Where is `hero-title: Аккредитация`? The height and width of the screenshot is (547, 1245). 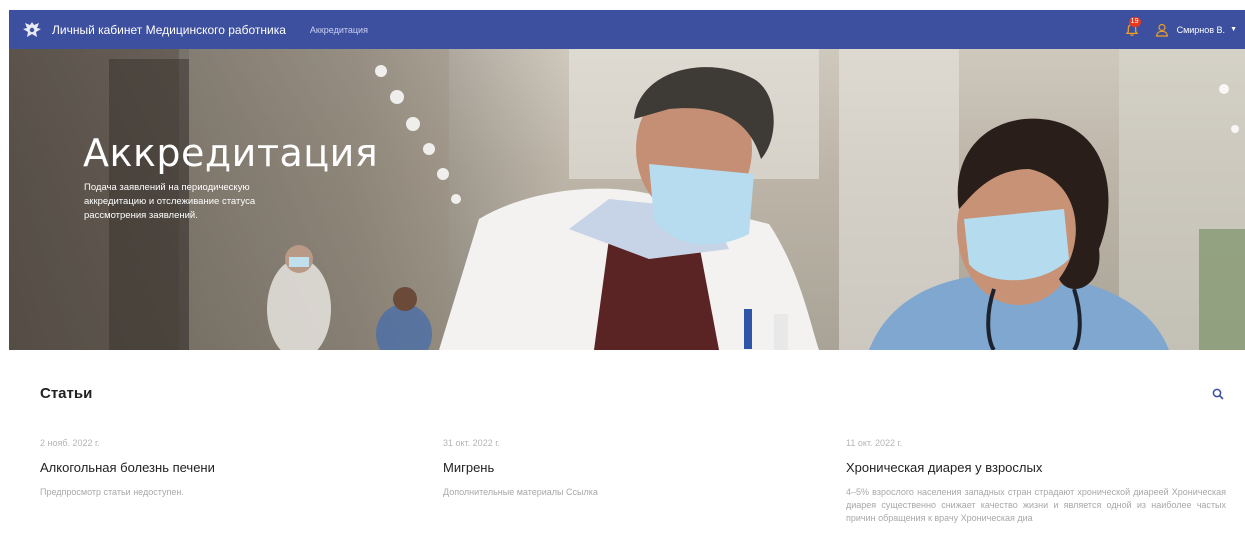
hero-title: Аккредитация is located at coordinates (231, 153).